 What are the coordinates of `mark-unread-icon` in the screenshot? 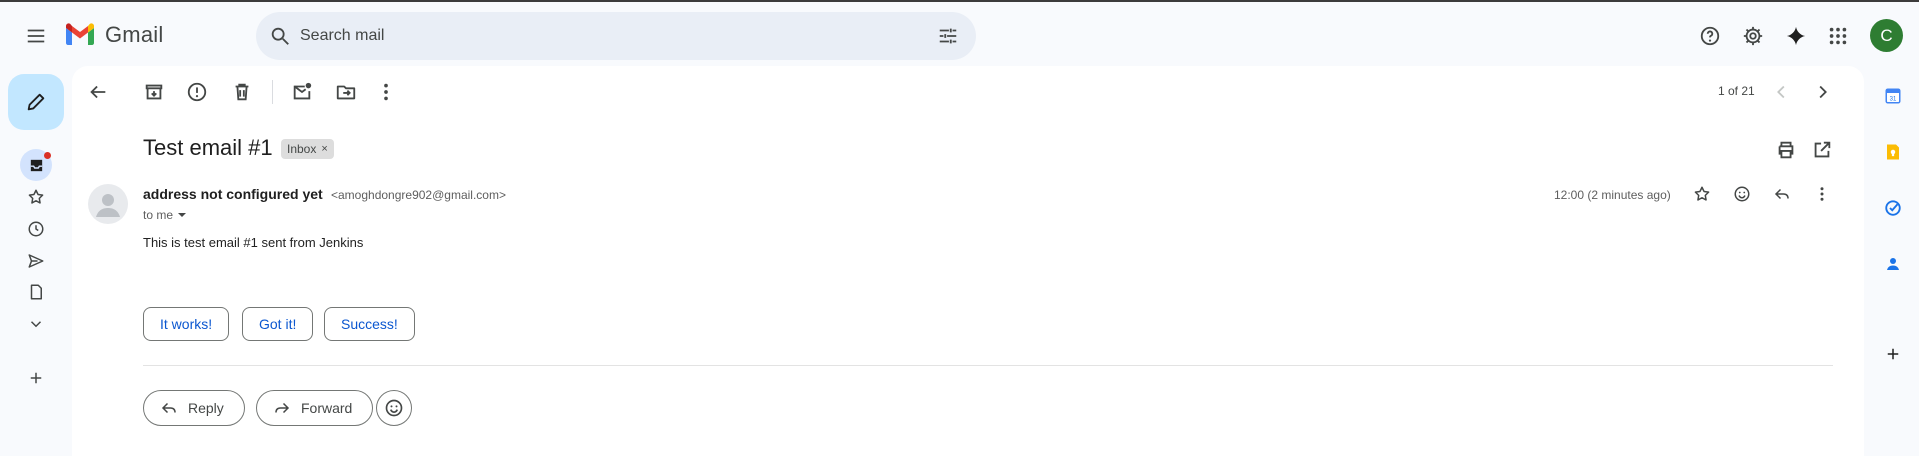 It's located at (302, 91).